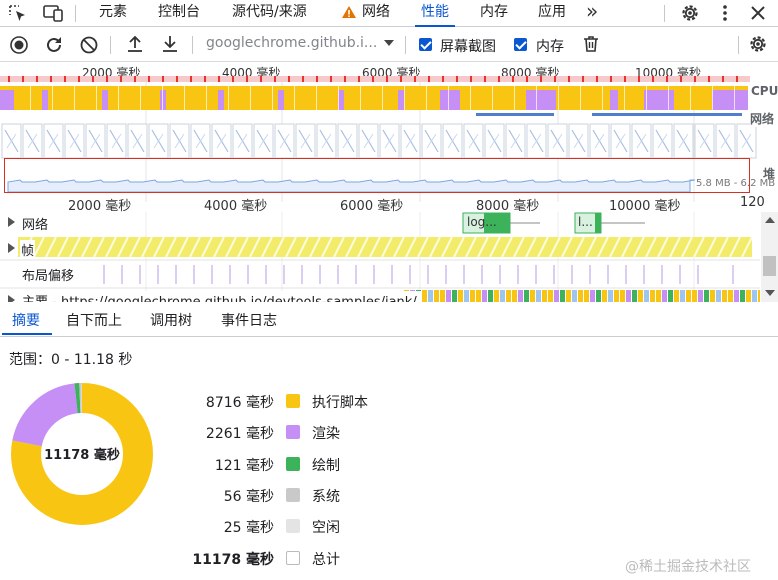 The height and width of the screenshot is (580, 778). Describe the element at coordinates (552, 13) in the screenshot. I see `tab-application: 应用` at that location.